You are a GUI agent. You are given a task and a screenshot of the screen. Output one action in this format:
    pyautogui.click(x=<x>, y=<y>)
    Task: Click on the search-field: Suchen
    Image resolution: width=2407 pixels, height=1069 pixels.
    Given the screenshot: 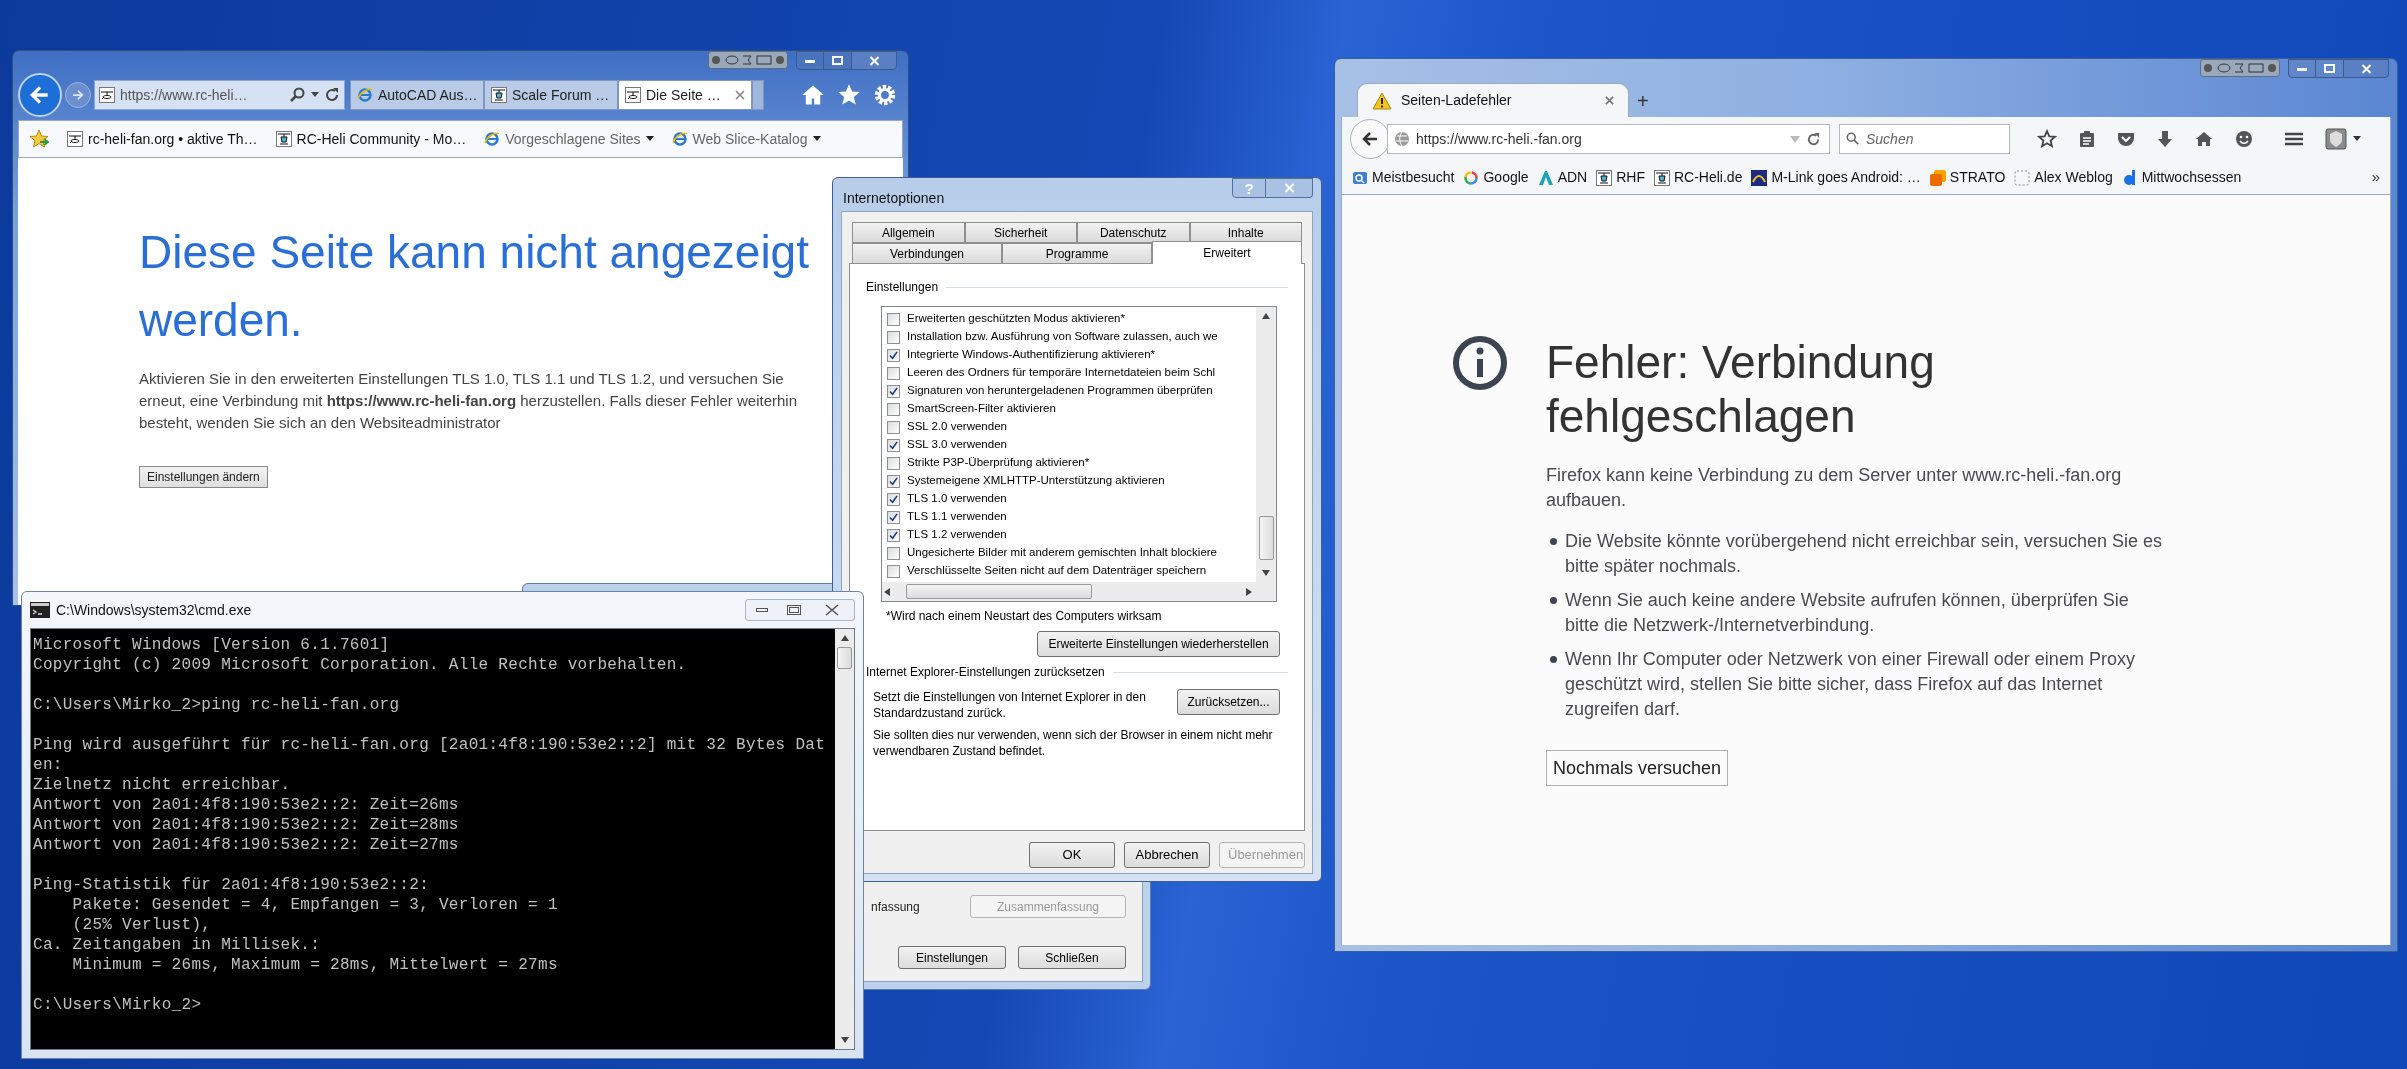 What is the action you would take?
    pyautogui.click(x=1924, y=139)
    